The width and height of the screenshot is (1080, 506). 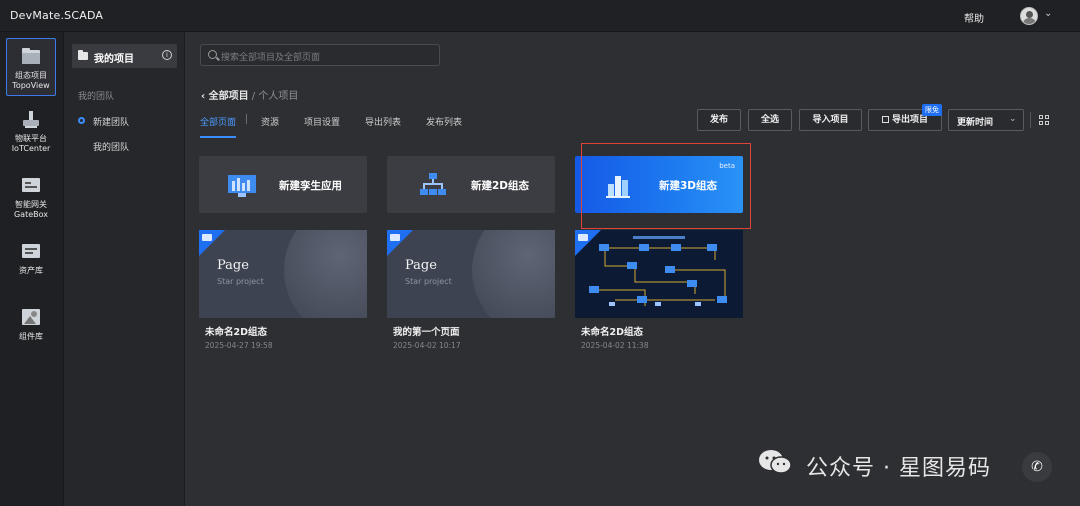 What do you see at coordinates (1030, 120) in the screenshot?
I see `toolbar-divider` at bounding box center [1030, 120].